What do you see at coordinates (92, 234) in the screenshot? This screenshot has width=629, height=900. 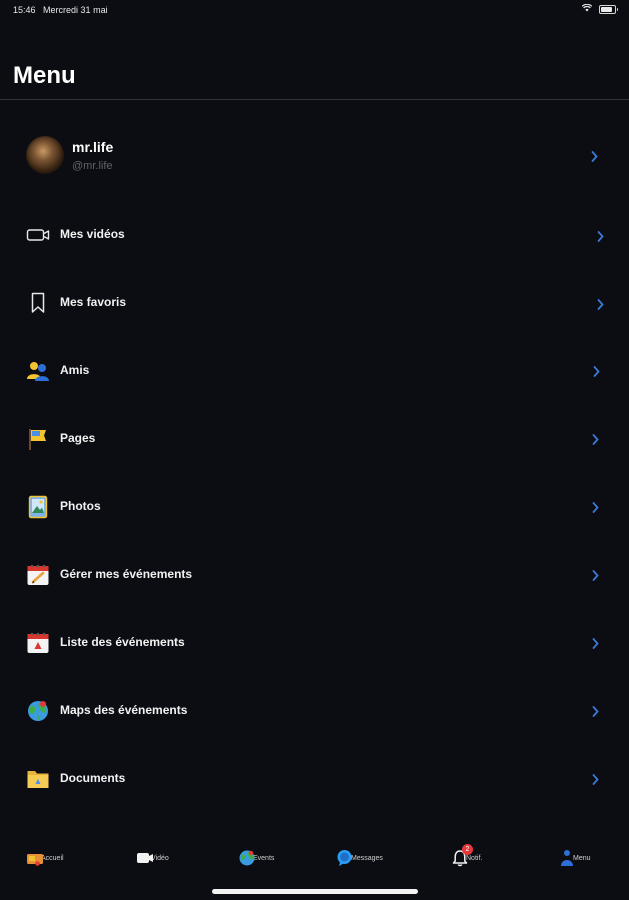 I see `menu-item-label: Mes vidéos` at bounding box center [92, 234].